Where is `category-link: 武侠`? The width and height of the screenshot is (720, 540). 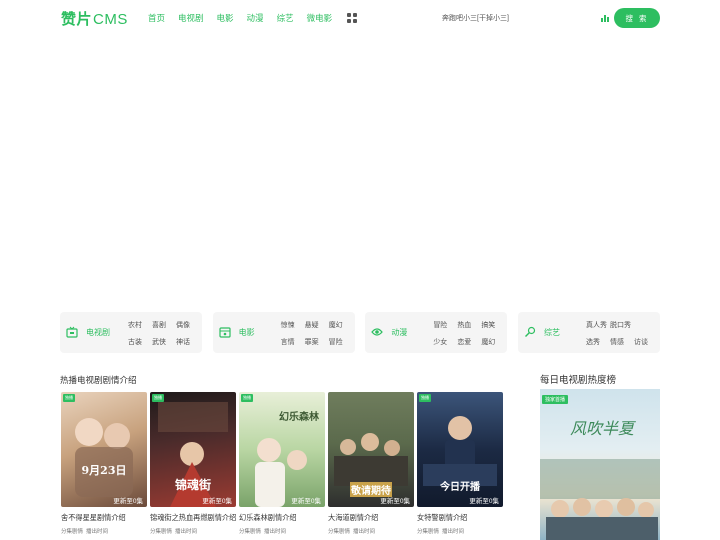
category-link: 武侠 is located at coordinates (164, 342).